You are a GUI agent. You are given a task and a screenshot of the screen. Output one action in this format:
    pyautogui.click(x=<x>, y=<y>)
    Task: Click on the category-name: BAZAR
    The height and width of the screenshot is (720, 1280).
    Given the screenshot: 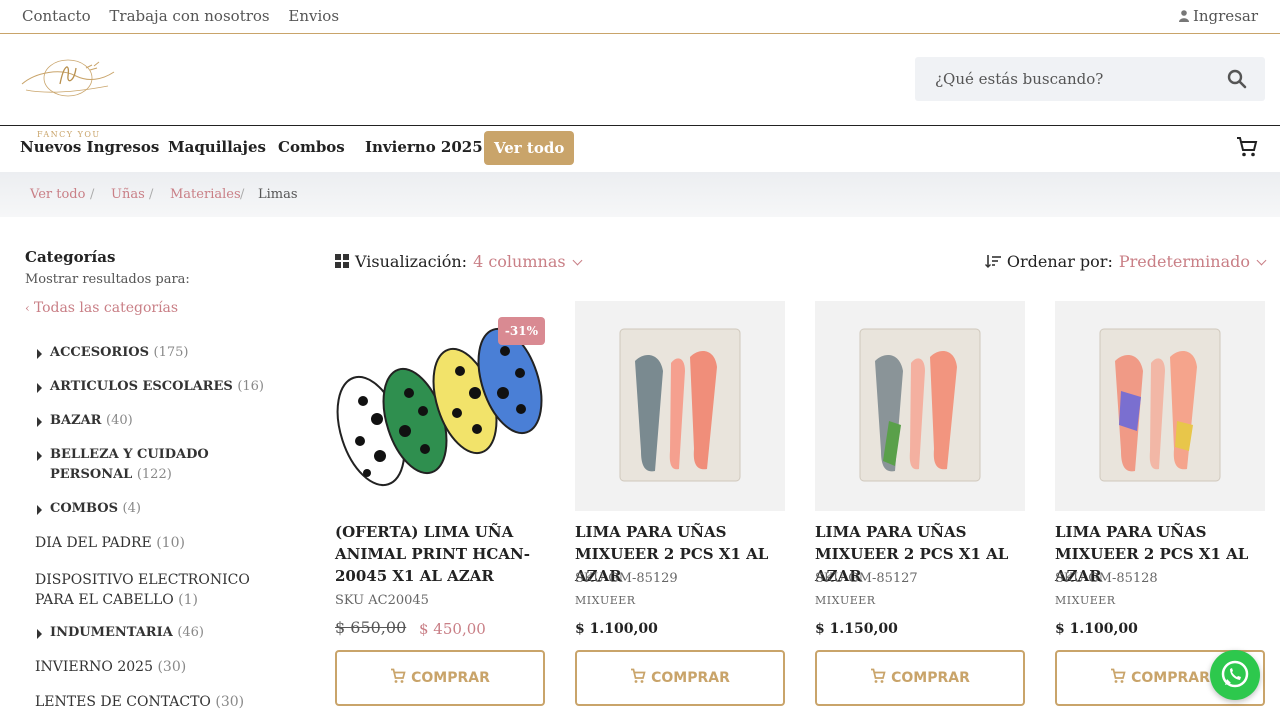 What is the action you would take?
    pyautogui.click(x=76, y=420)
    